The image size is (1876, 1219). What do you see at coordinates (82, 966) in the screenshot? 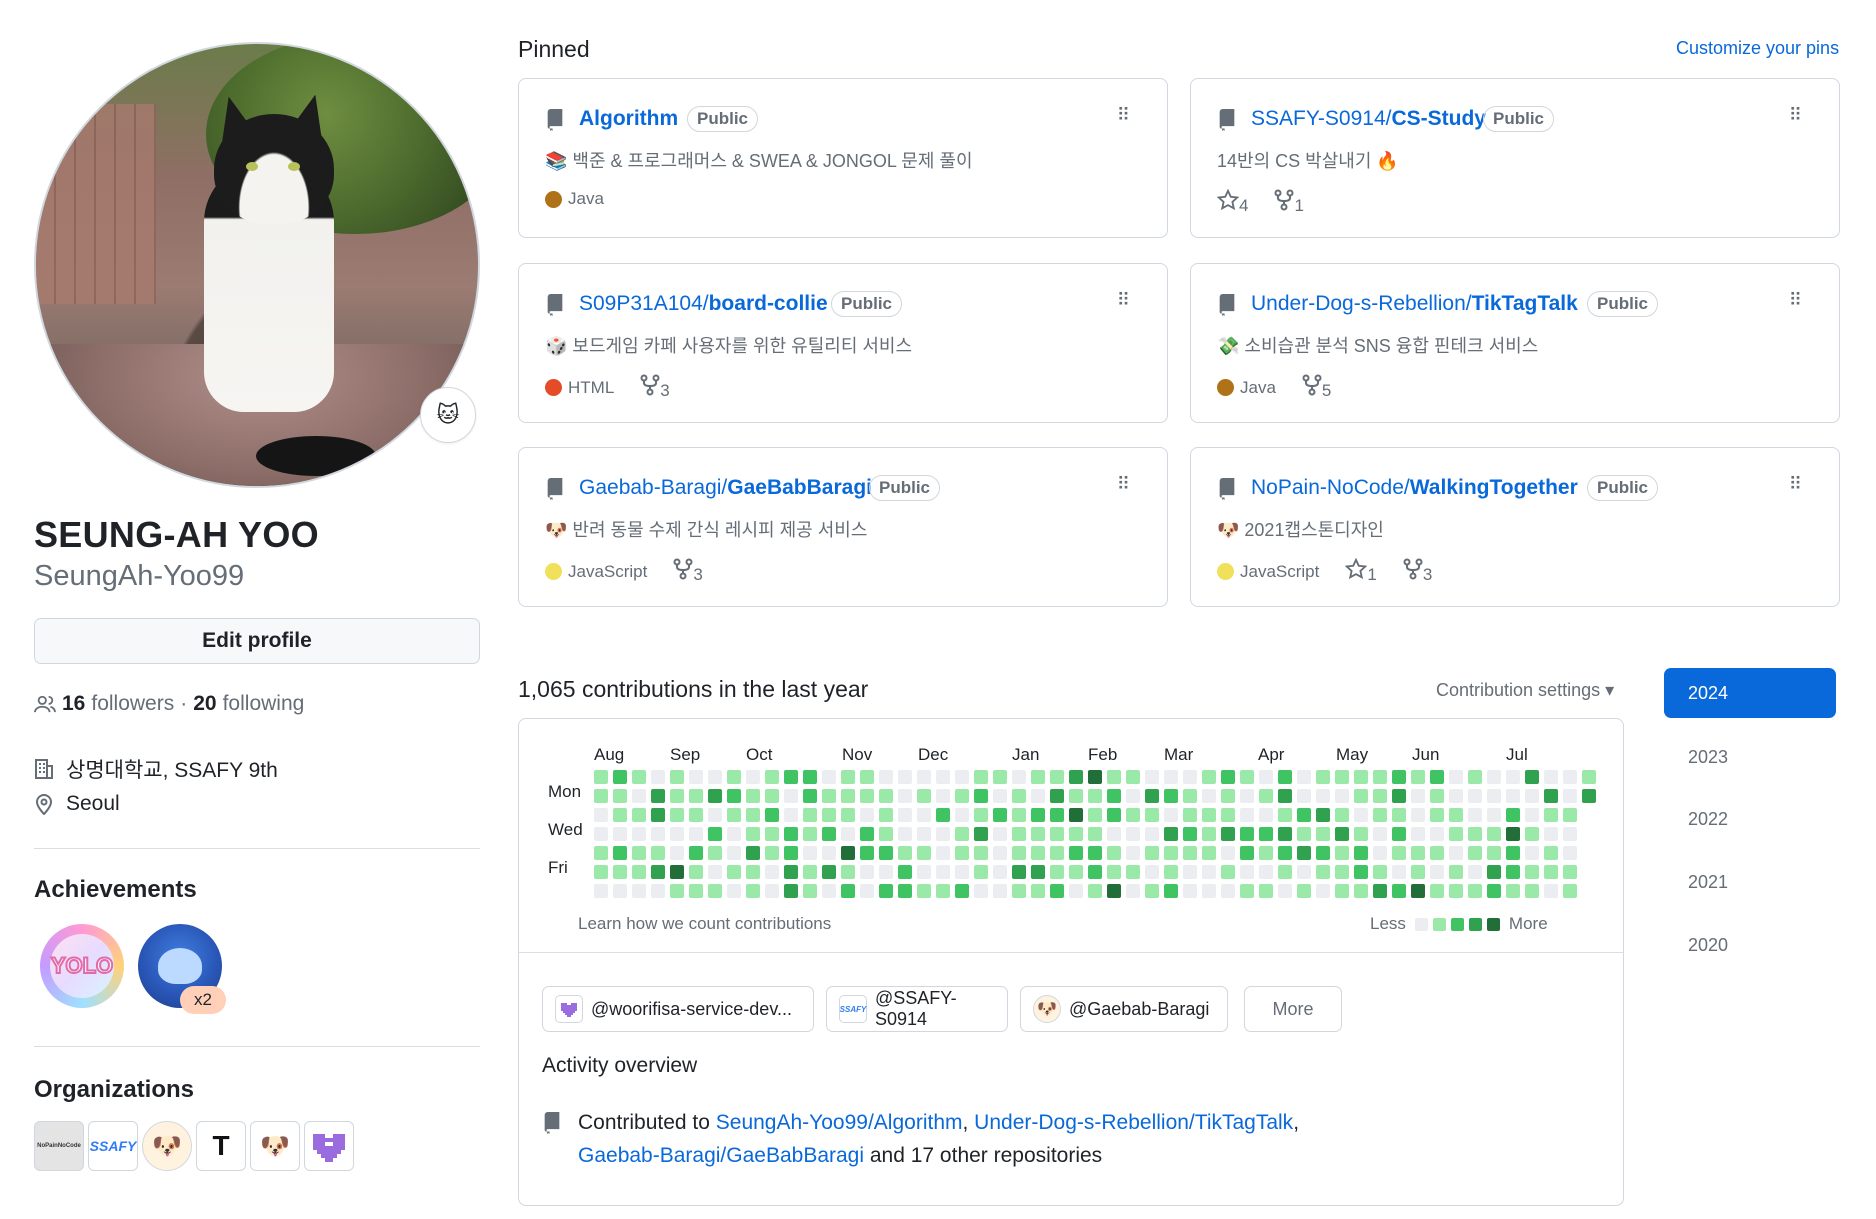
I see `achievement-yolo-badge: YOLO` at bounding box center [82, 966].